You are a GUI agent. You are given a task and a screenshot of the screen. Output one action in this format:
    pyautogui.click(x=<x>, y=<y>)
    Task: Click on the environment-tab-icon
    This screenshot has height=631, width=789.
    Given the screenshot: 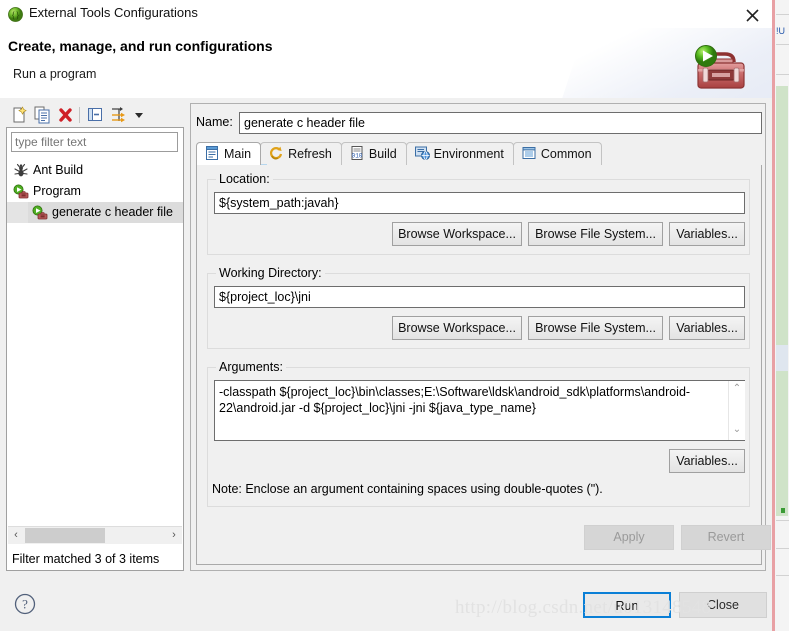 What is the action you would take?
    pyautogui.click(x=422, y=153)
    